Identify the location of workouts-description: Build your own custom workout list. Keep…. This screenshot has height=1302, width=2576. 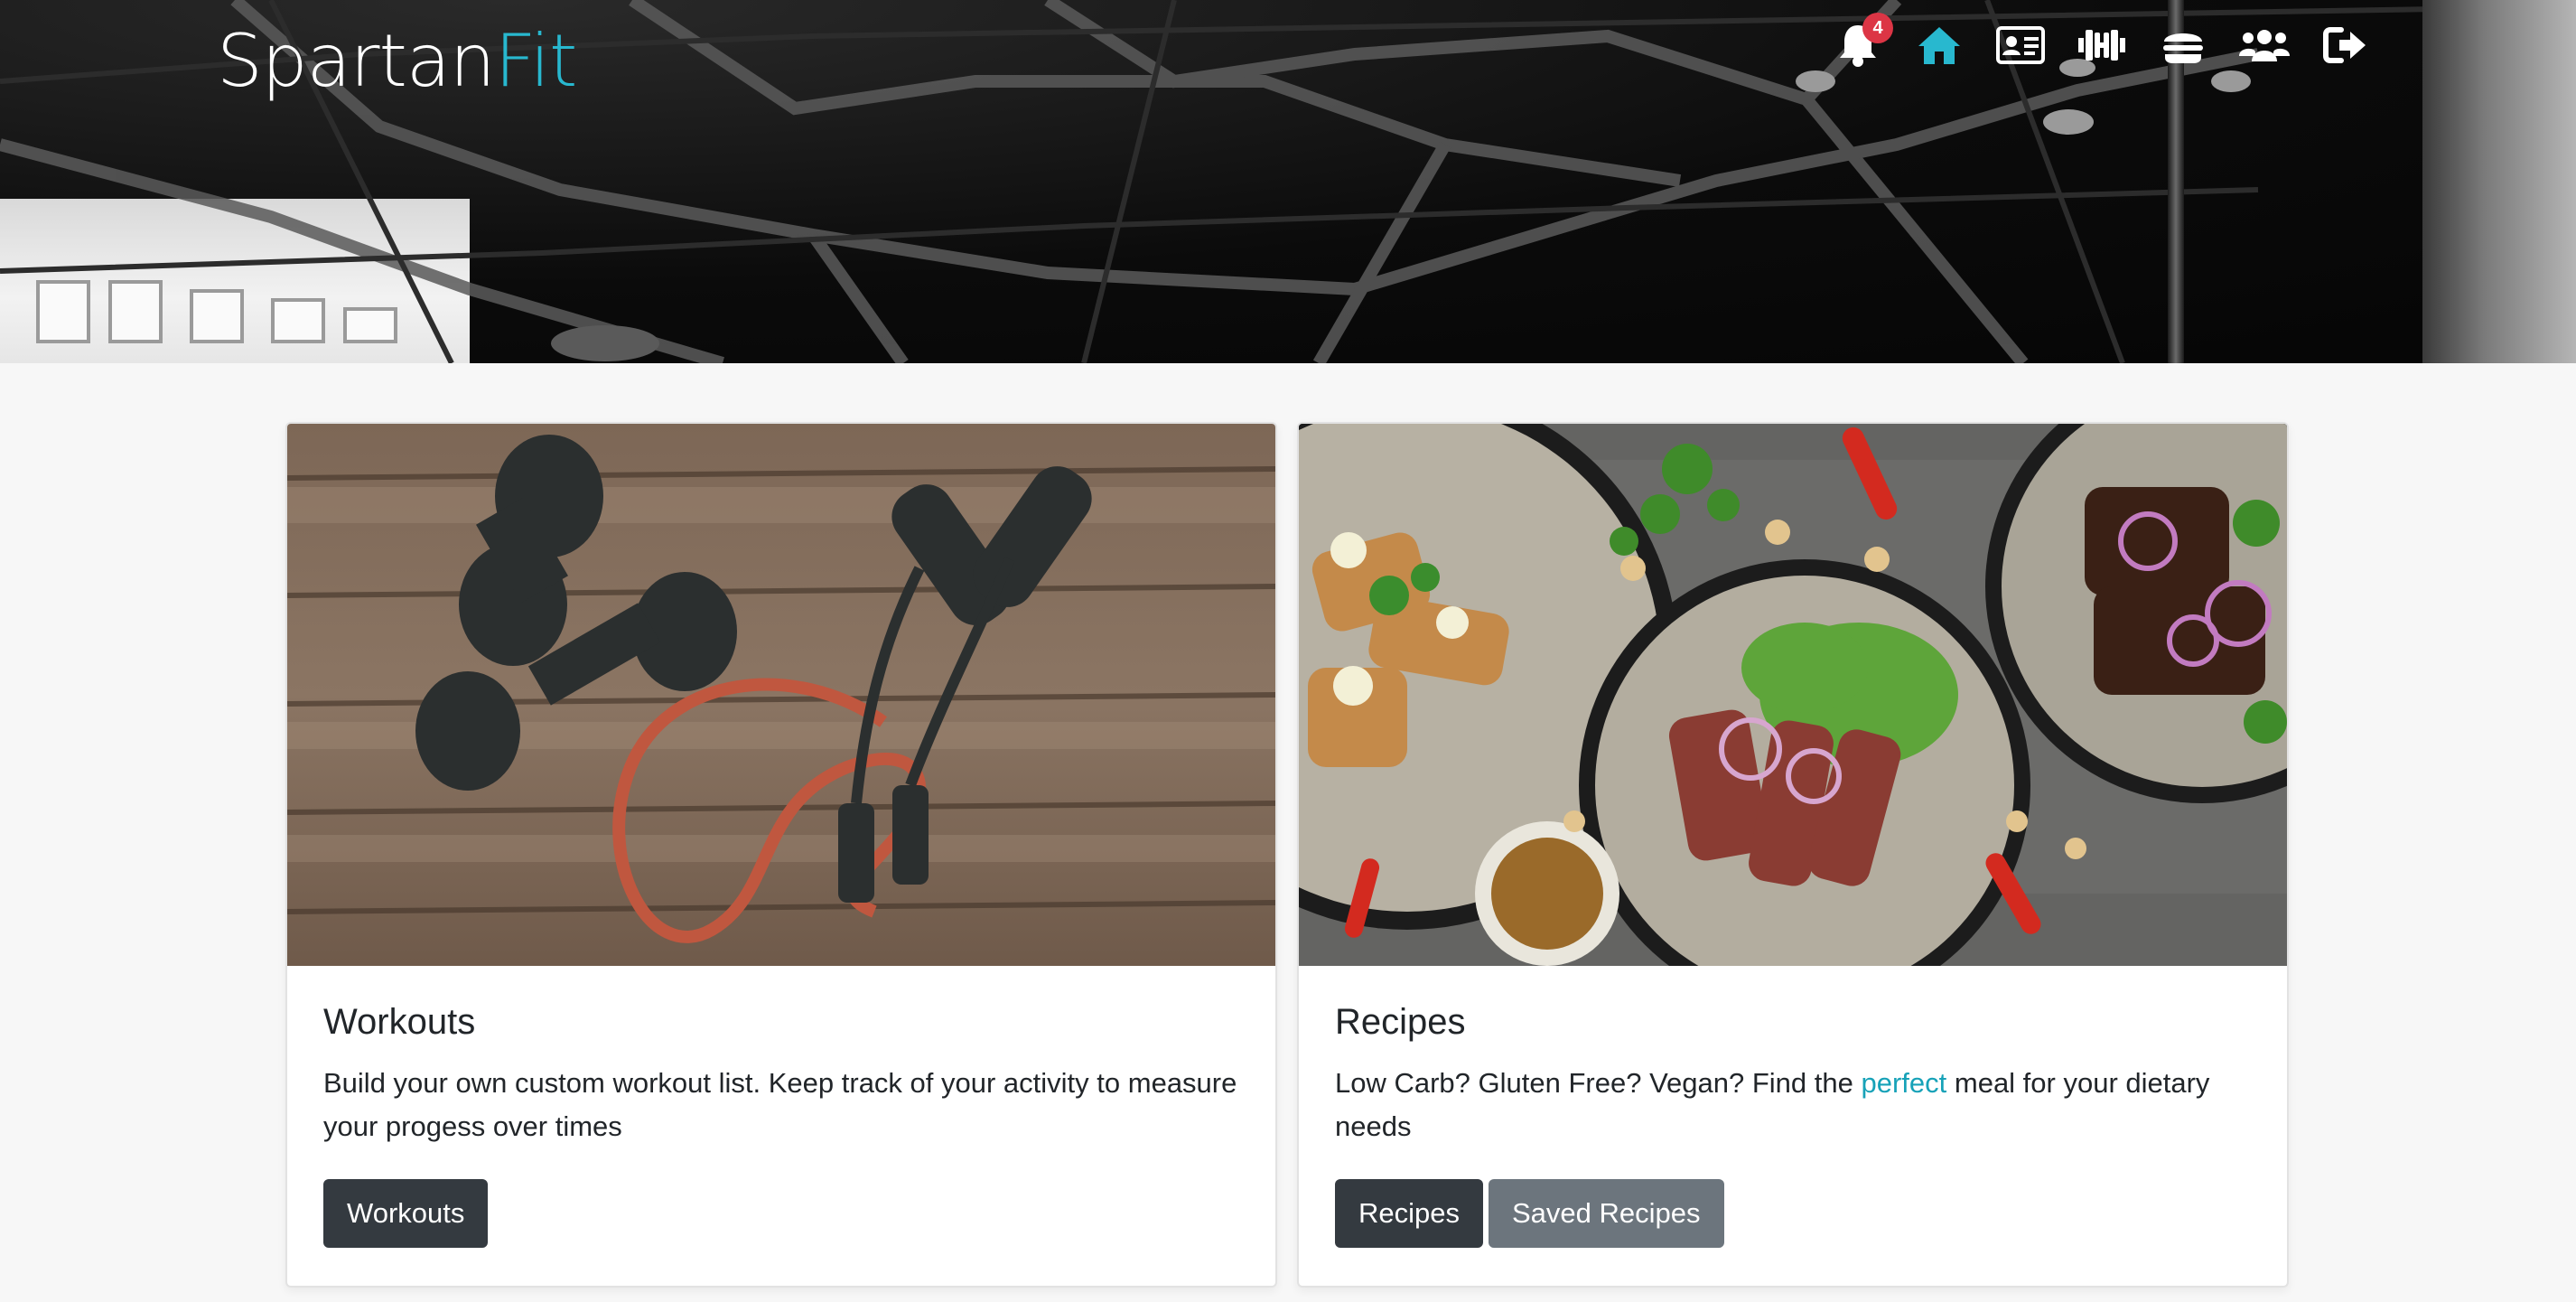
(780, 1104).